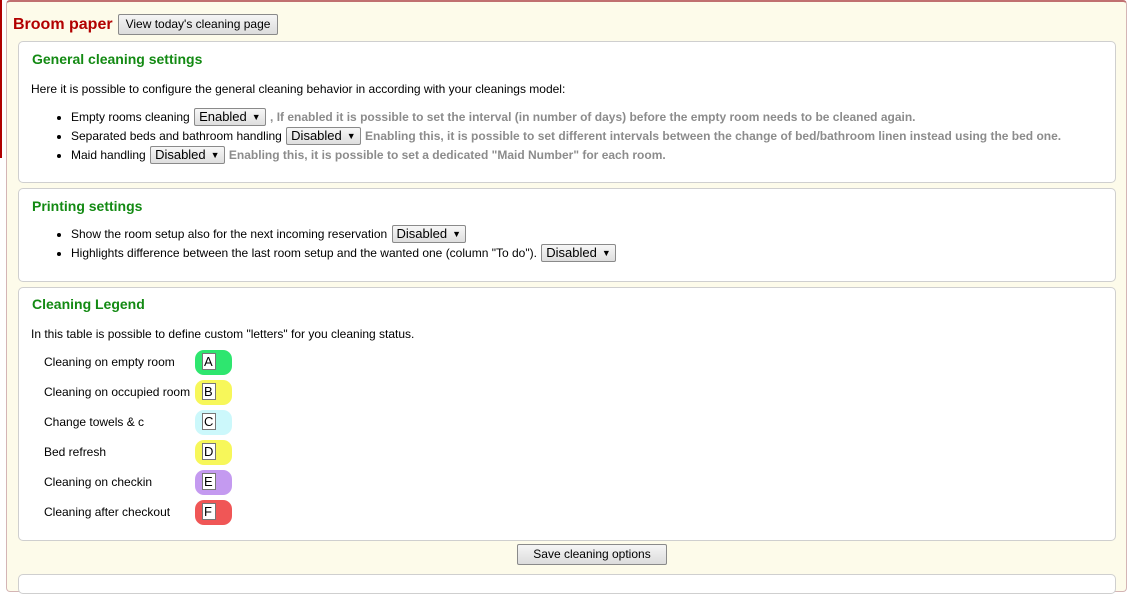  Describe the element at coordinates (75, 452) in the screenshot. I see `legend-label: Bed refresh` at that location.